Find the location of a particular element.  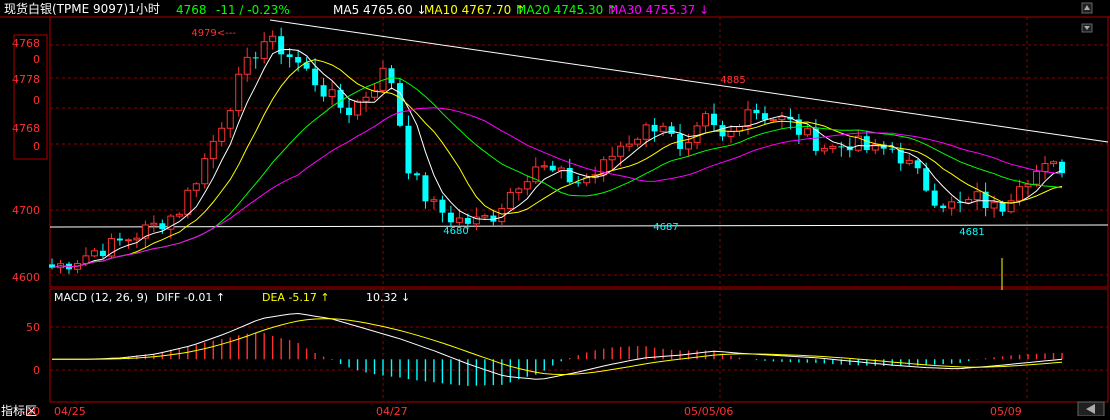

price-axis-label-6: 0 is located at coordinates (36, 146).